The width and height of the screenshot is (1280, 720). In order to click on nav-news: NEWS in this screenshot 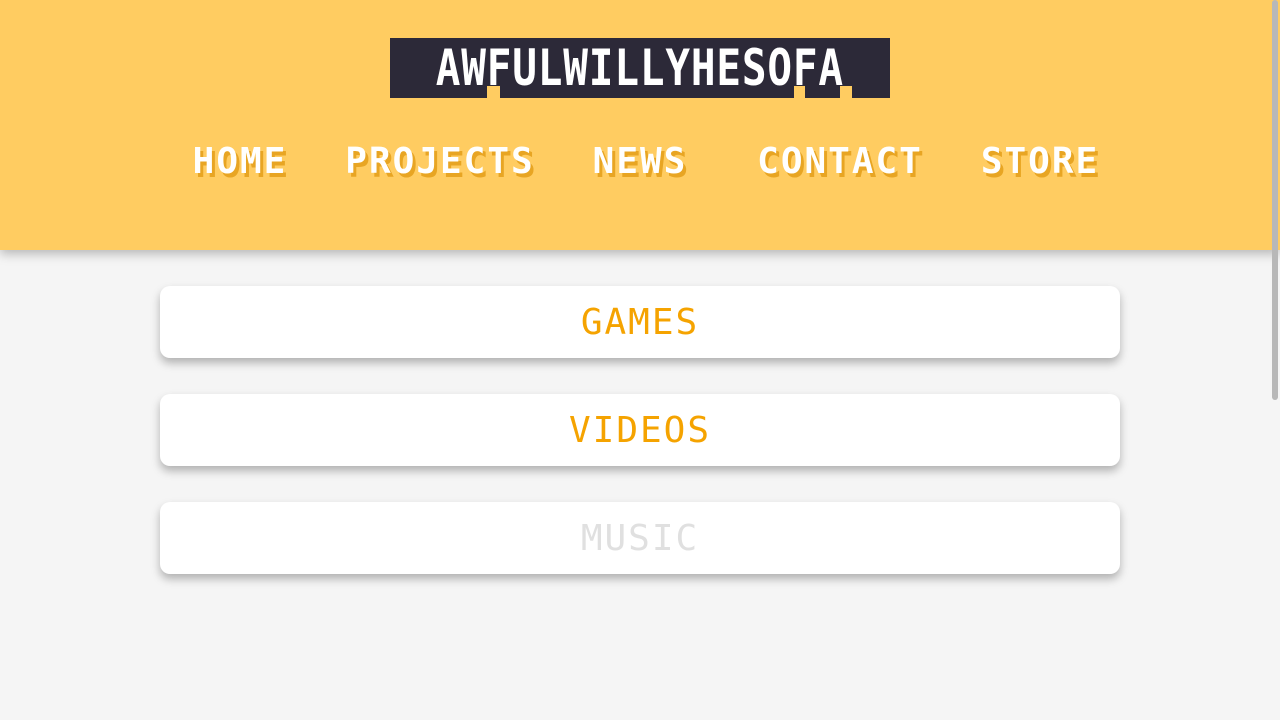, I will do `click(640, 161)`.